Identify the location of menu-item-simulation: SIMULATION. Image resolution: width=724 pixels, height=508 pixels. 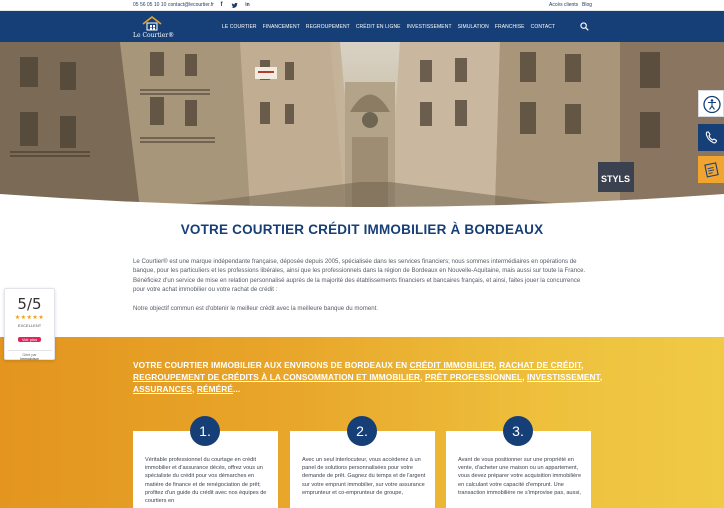
(473, 27).